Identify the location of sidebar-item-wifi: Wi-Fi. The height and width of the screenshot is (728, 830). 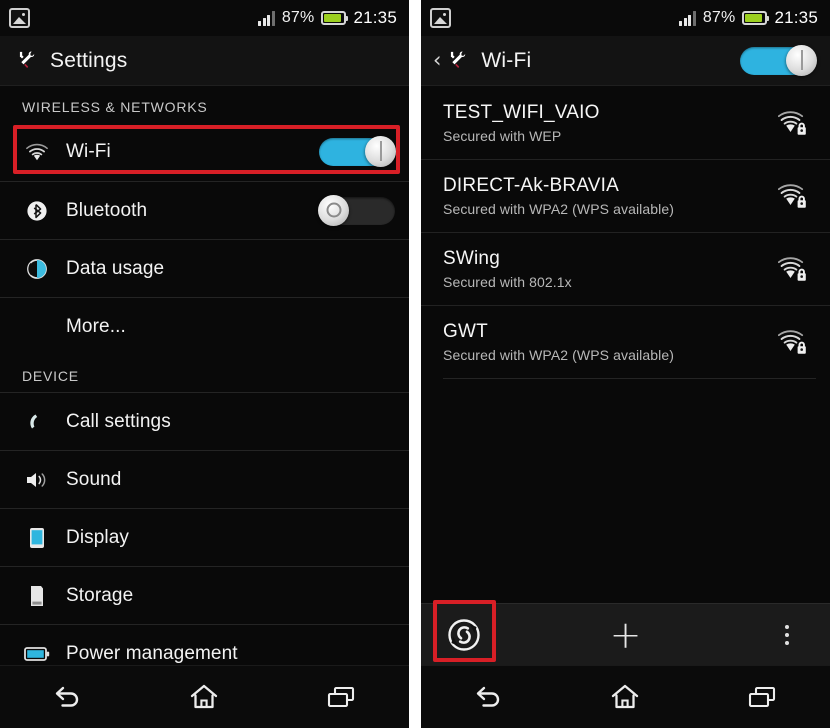
(204, 152).